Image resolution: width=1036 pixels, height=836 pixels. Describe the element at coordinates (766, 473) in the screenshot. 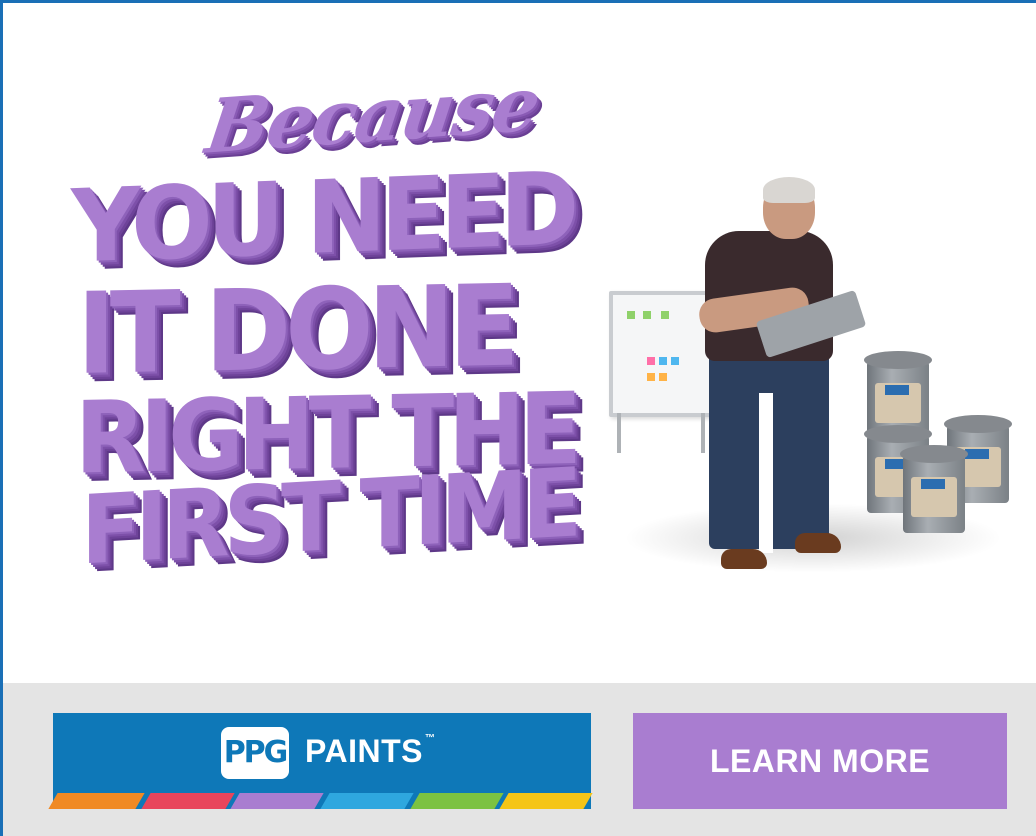

I see `leg-gap` at that location.